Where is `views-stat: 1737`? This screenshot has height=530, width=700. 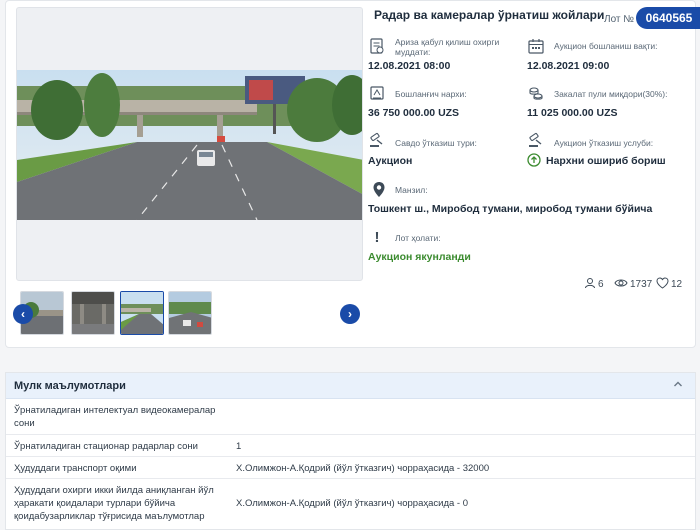
views-stat: 1737 is located at coordinates (633, 284).